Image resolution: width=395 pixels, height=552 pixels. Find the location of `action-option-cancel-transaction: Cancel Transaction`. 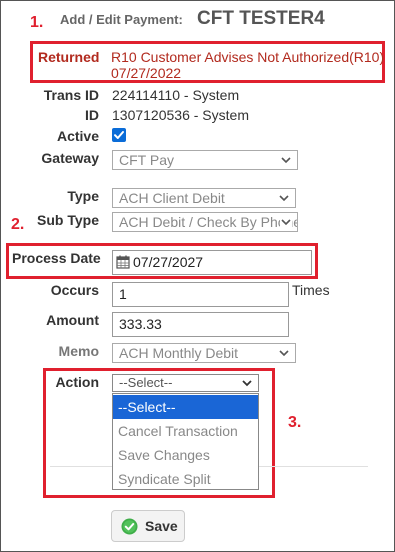

action-option-cancel-transaction: Cancel Transaction is located at coordinates (185, 431).